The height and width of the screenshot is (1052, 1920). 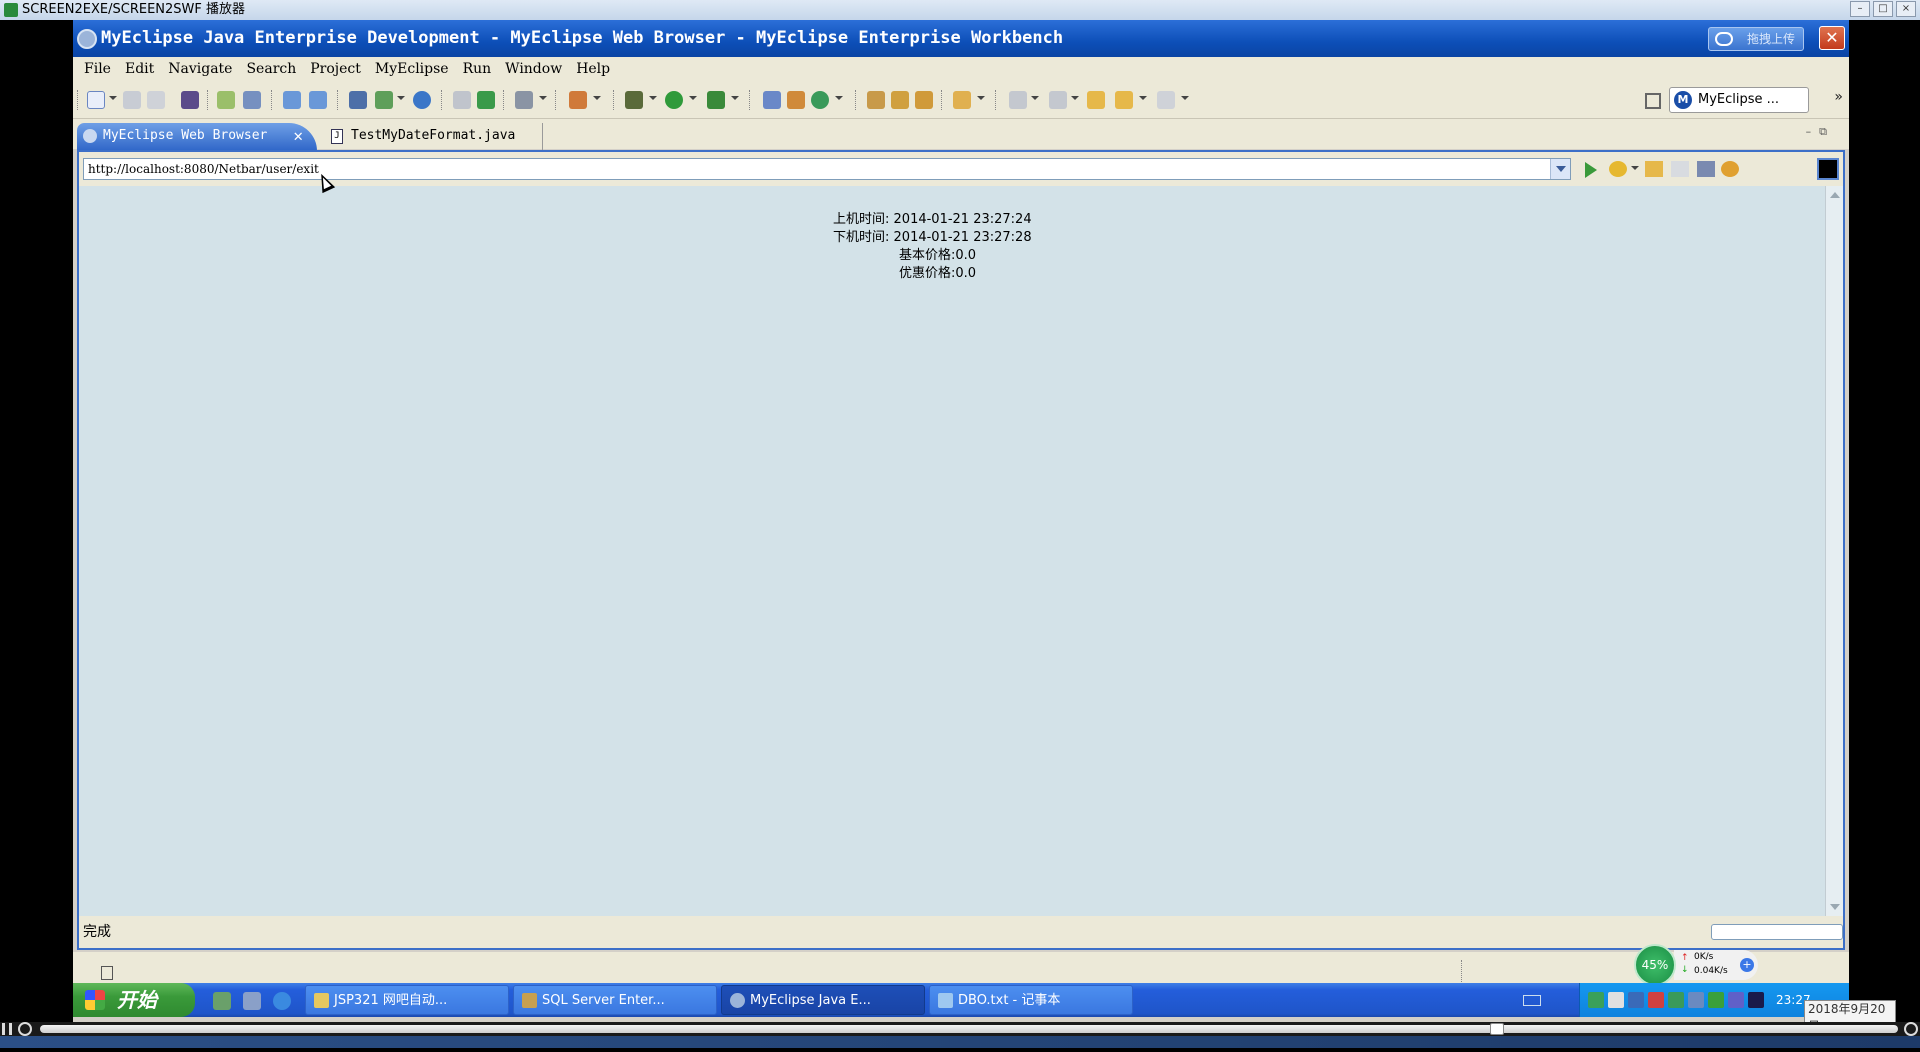 I want to click on refresh-icon, so click(x=820, y=100).